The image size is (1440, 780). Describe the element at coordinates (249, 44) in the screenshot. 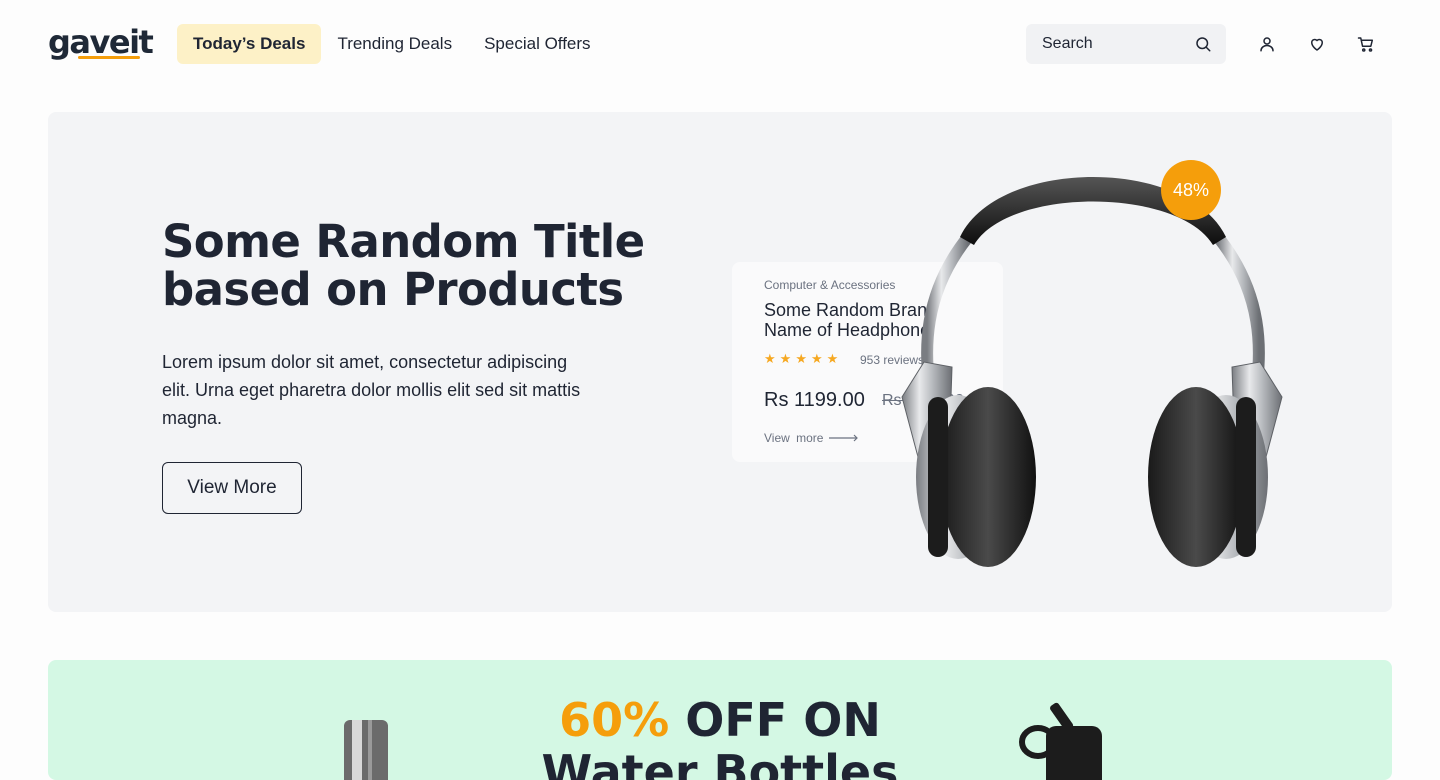

I see `nav-todays-deals: Today’s Deals` at that location.